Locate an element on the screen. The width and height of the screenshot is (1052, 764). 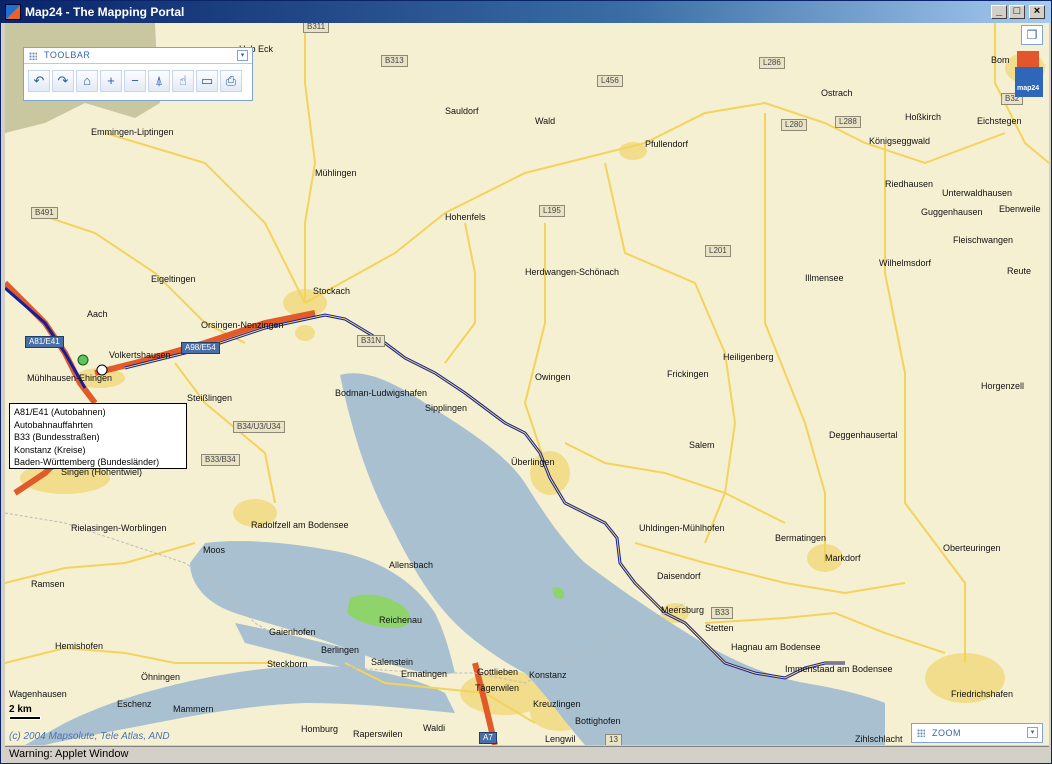
logo-text: map24 is located at coordinates (1028, 88).